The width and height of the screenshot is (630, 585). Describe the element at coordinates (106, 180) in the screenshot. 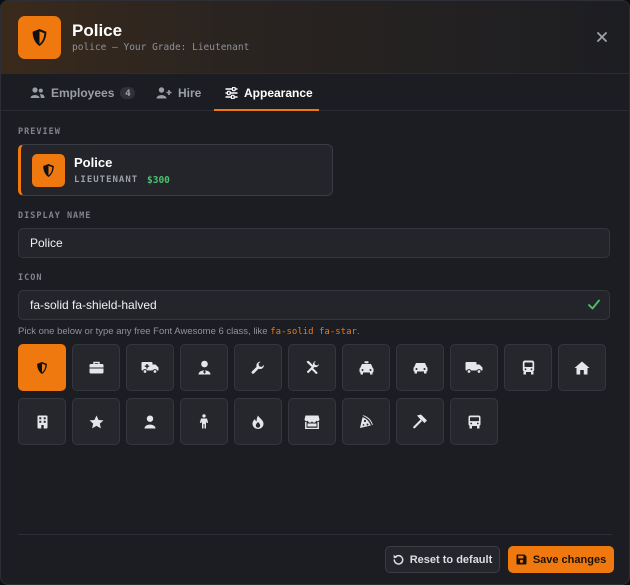

I see `preview-grade: LIEUTENANT` at that location.